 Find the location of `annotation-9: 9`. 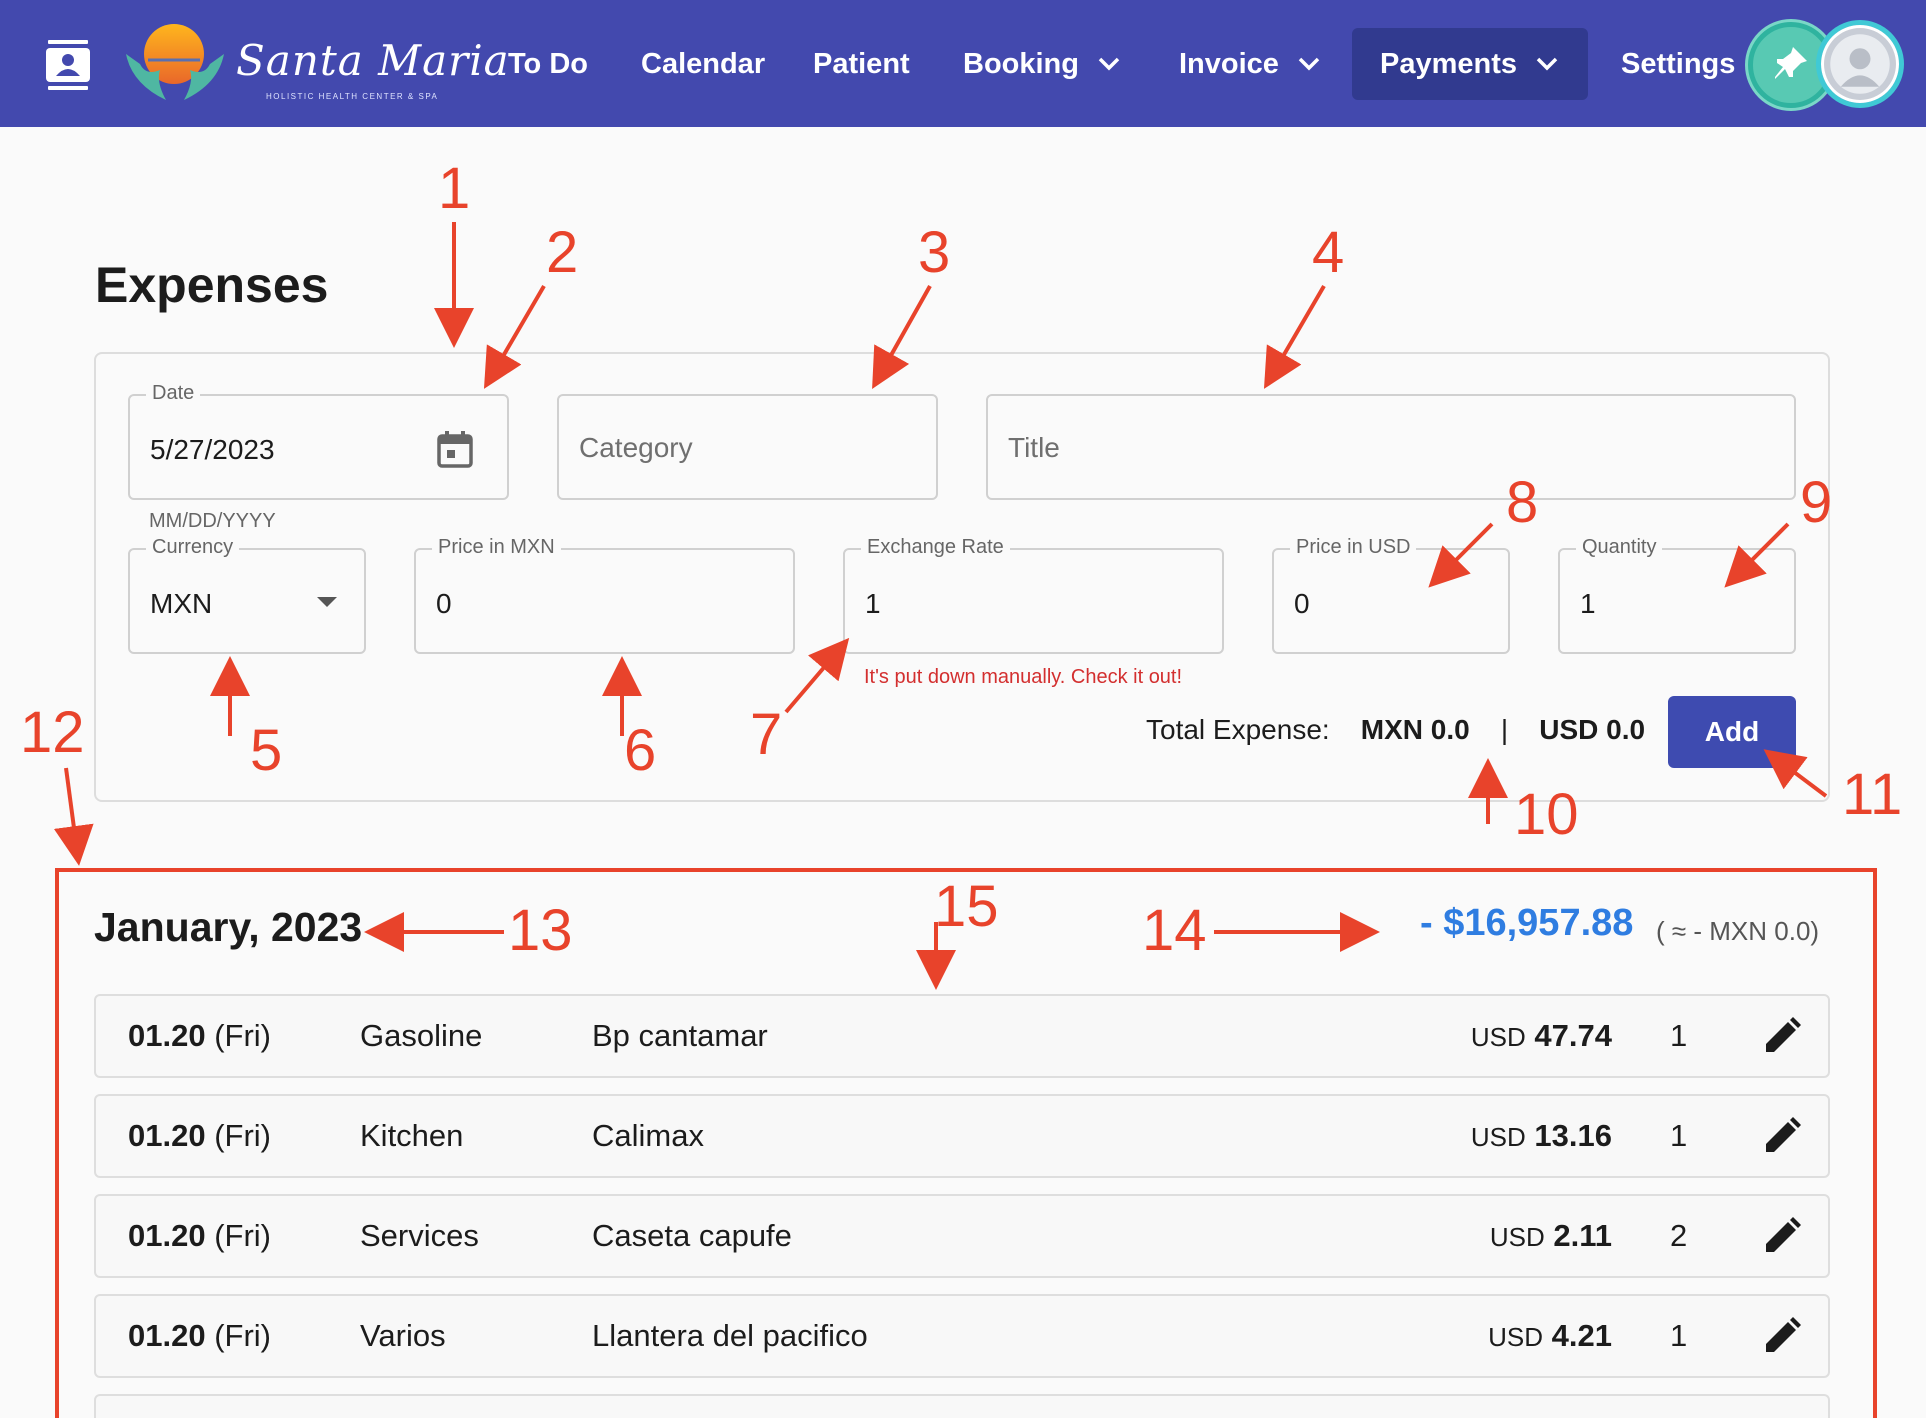

annotation-9: 9 is located at coordinates (1816, 502).